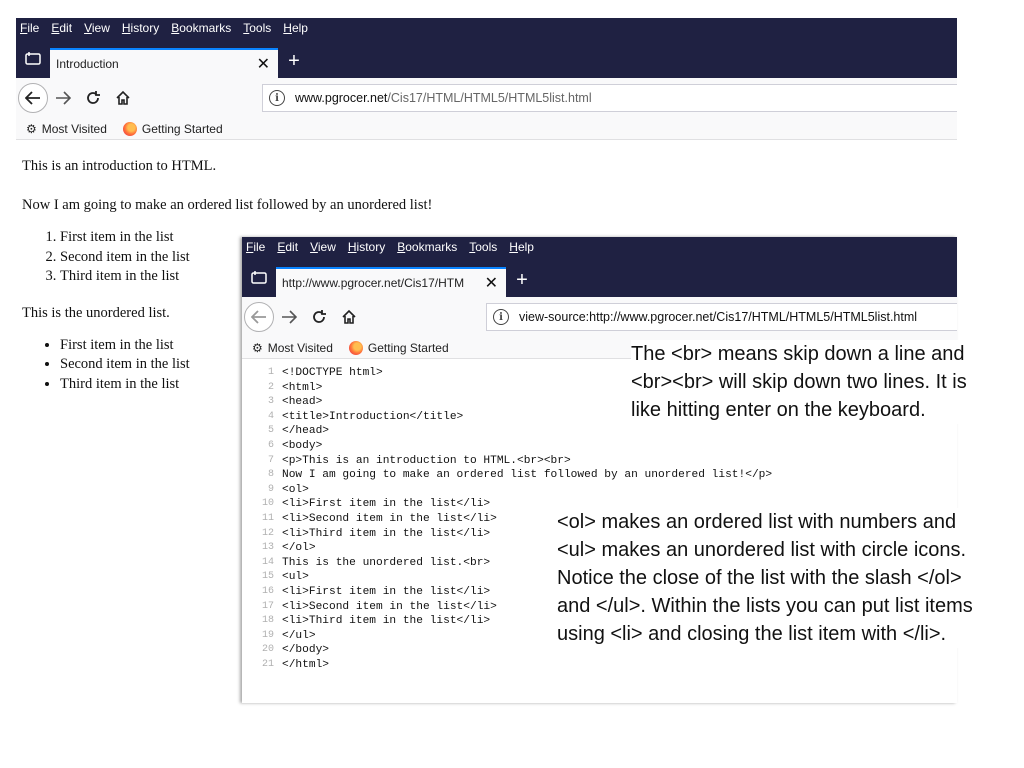 This screenshot has width=1024, height=768. Describe the element at coordinates (267, 562) in the screenshot. I see `line-number: 14` at that location.